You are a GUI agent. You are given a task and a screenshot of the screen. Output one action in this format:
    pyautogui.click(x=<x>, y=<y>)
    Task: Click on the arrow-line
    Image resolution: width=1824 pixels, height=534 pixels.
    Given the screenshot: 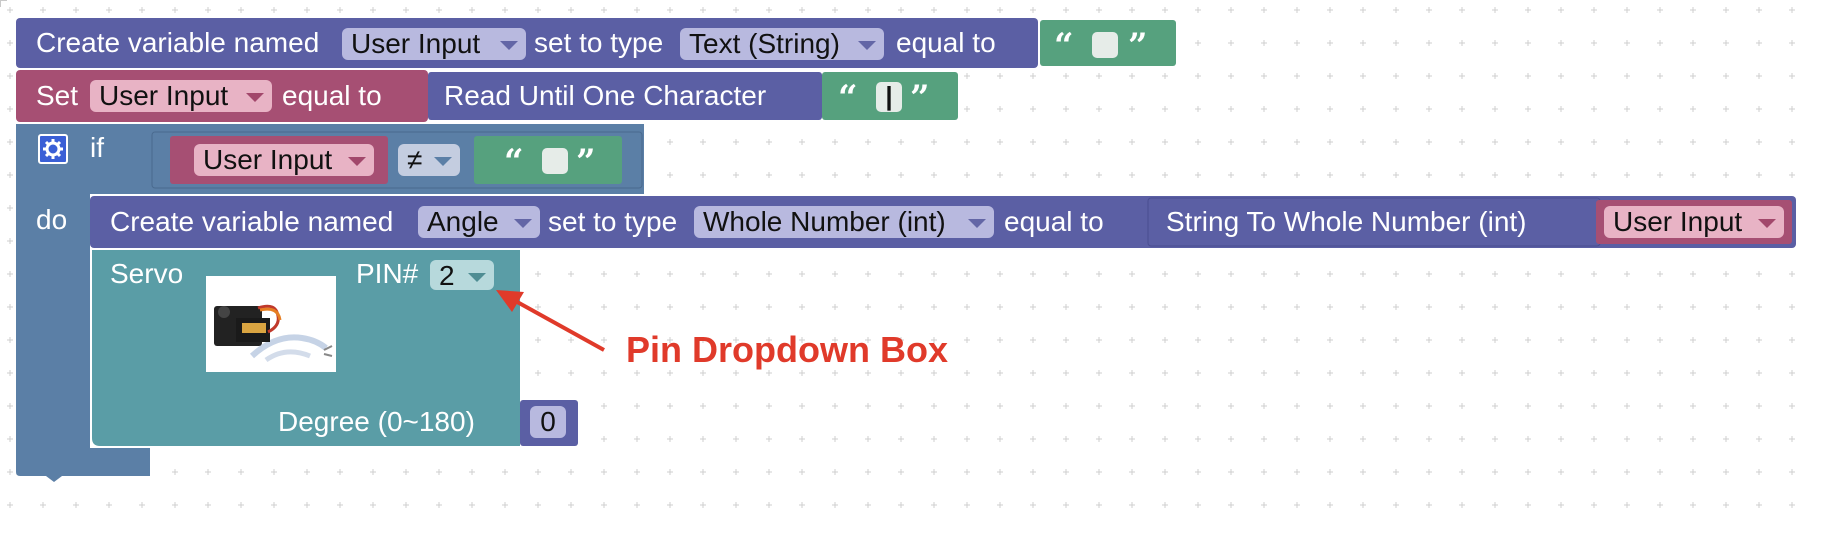 What is the action you would take?
    pyautogui.click(x=557, y=324)
    